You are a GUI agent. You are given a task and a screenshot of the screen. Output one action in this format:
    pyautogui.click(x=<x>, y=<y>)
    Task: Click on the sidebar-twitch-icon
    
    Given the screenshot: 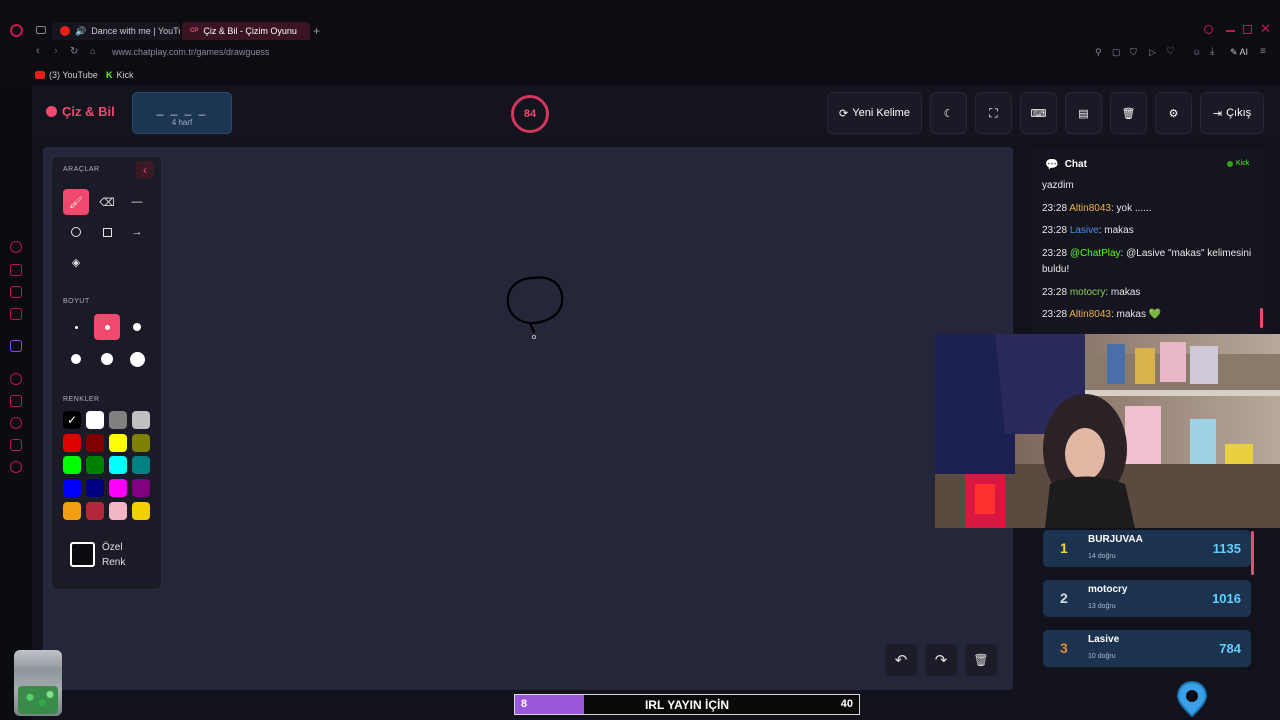 What is the action you would take?
    pyautogui.click(x=16, y=346)
    